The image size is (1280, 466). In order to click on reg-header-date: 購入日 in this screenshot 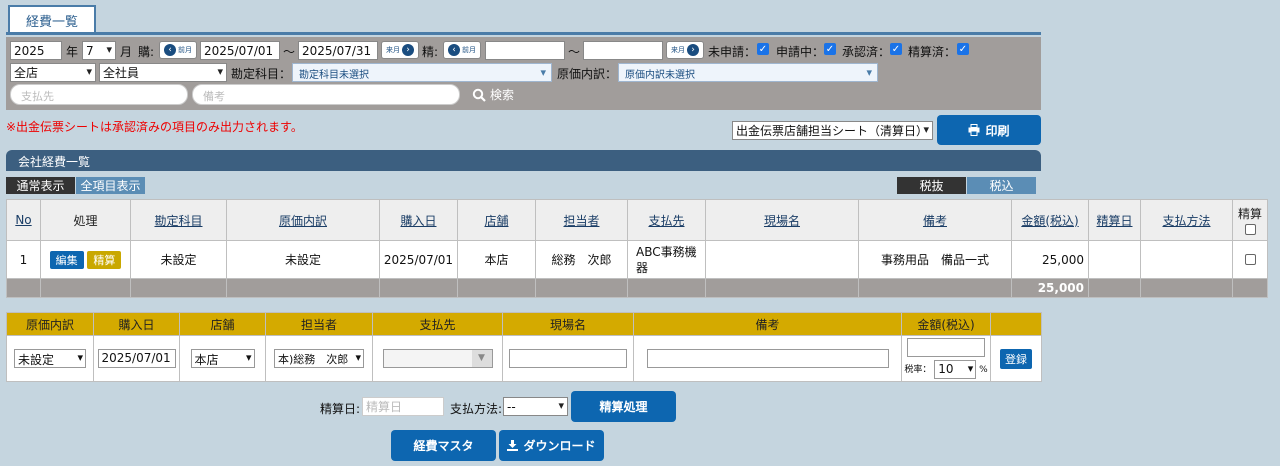, I will do `click(136, 324)`.